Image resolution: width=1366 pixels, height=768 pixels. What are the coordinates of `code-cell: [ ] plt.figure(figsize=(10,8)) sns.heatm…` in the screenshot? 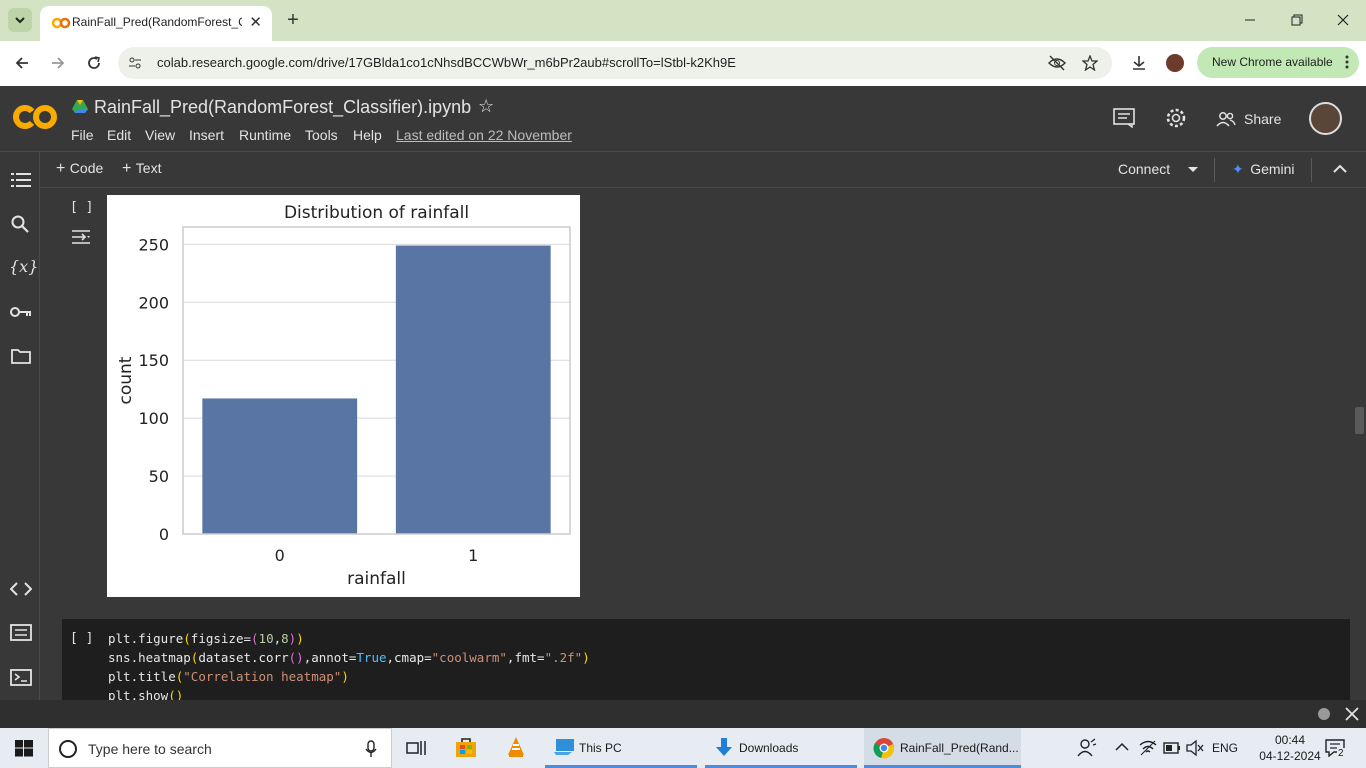 It's located at (706, 659).